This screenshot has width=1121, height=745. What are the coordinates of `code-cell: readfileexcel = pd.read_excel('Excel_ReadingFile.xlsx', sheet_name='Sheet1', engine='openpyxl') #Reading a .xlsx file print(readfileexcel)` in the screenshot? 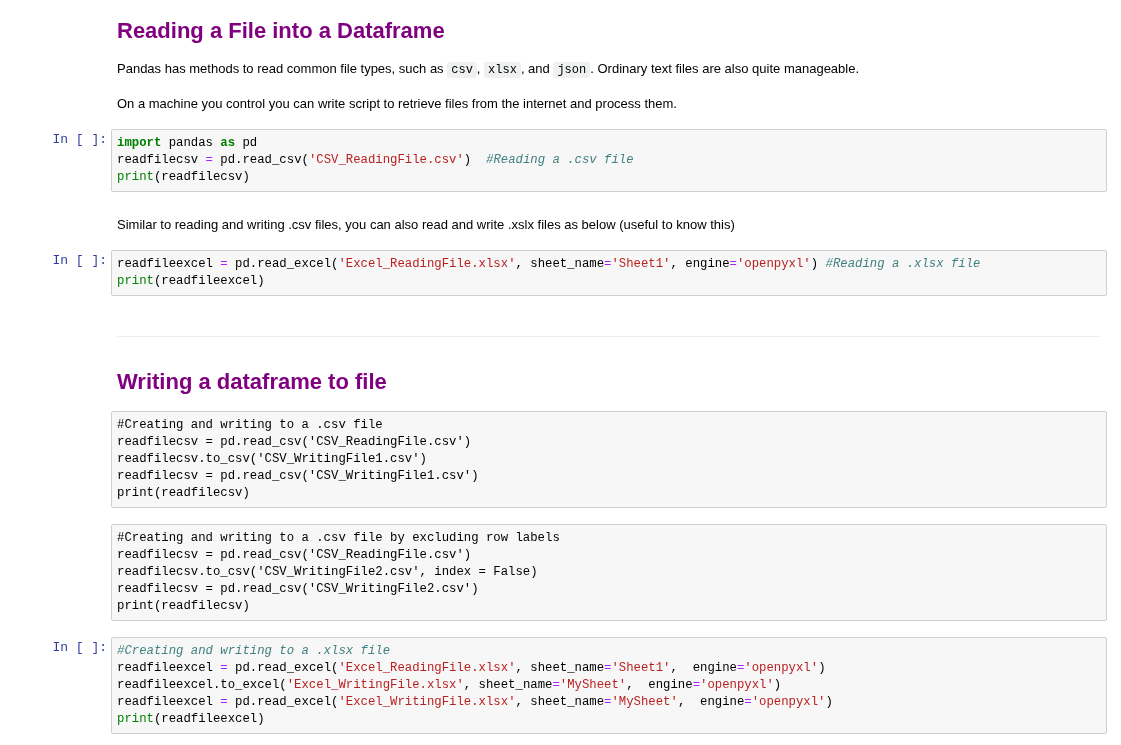 It's located at (609, 273).